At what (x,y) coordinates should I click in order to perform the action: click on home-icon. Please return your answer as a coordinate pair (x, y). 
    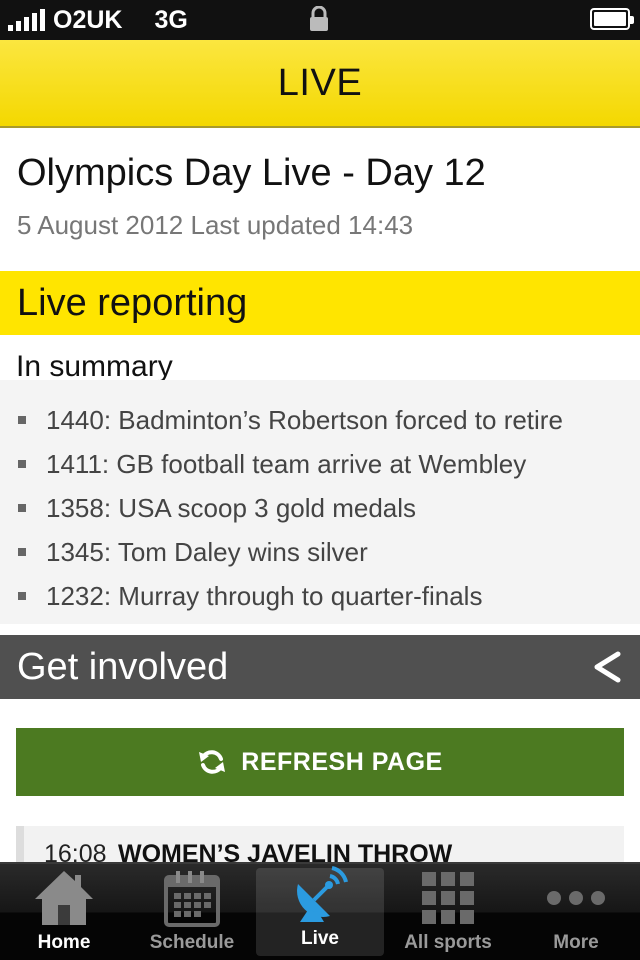
    Looking at the image, I should click on (64, 898).